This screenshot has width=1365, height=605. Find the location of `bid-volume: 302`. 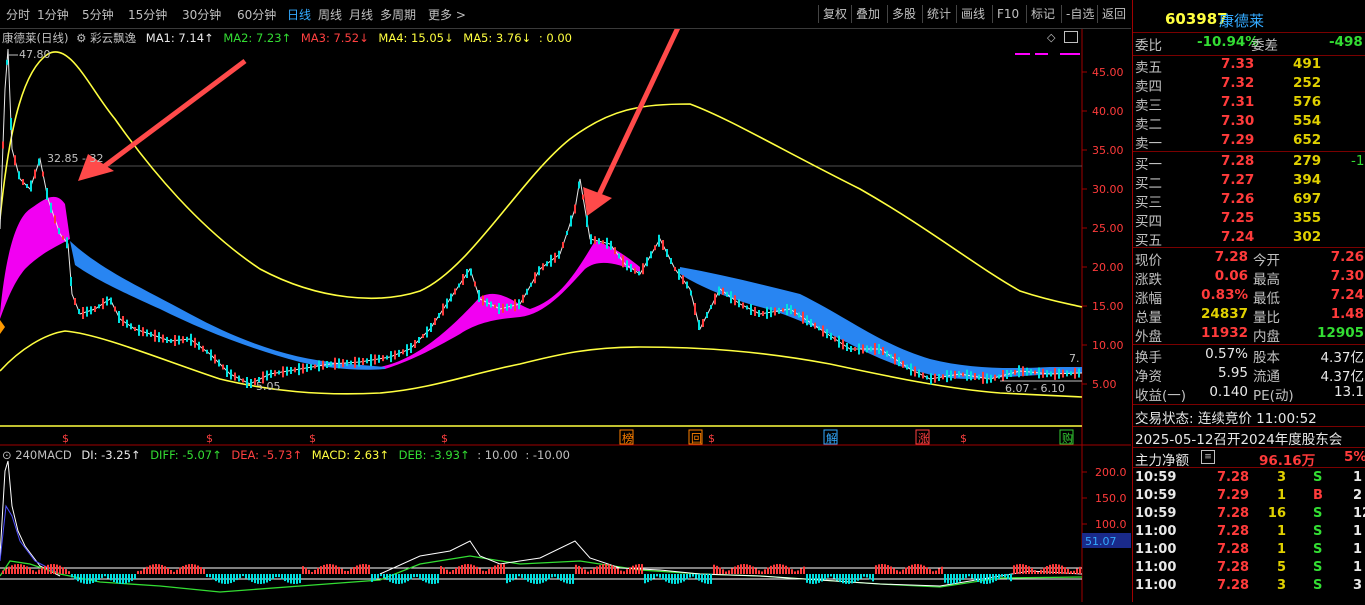

bid-volume: 302 is located at coordinates (1307, 237).